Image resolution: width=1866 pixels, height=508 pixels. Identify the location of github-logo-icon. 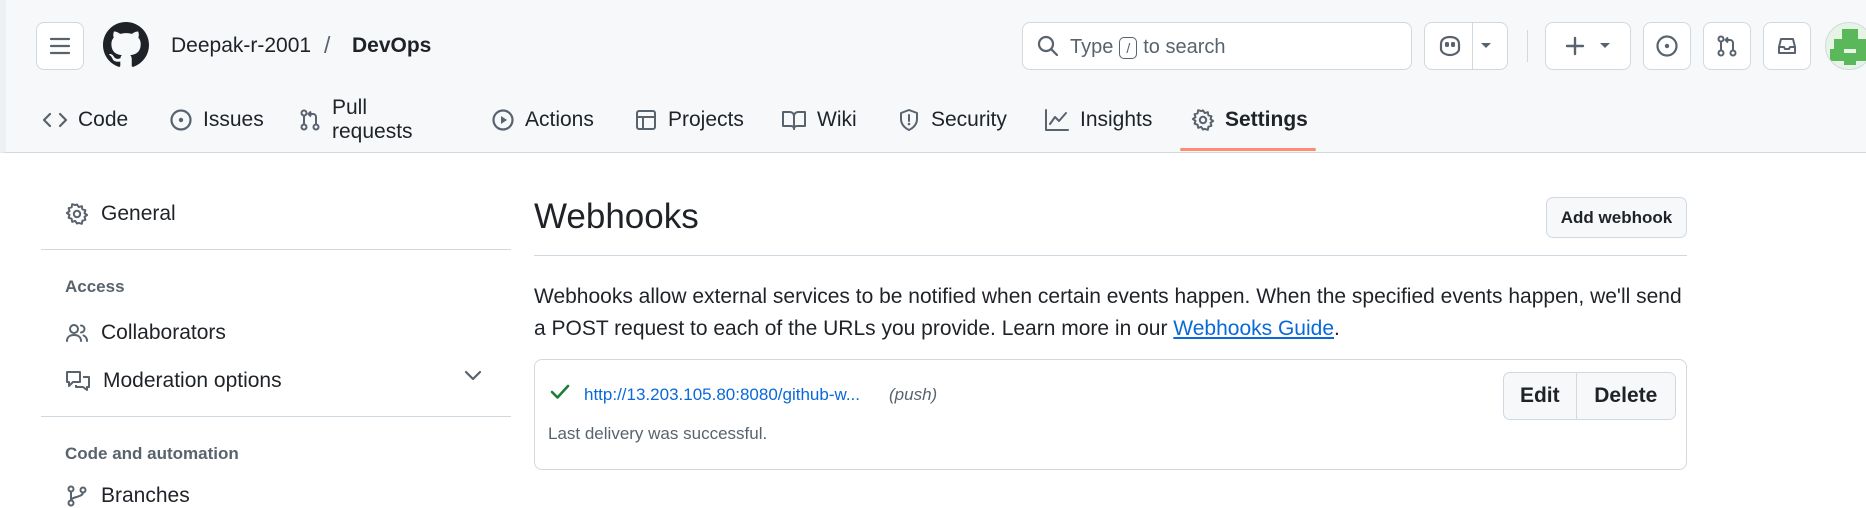
(126, 45).